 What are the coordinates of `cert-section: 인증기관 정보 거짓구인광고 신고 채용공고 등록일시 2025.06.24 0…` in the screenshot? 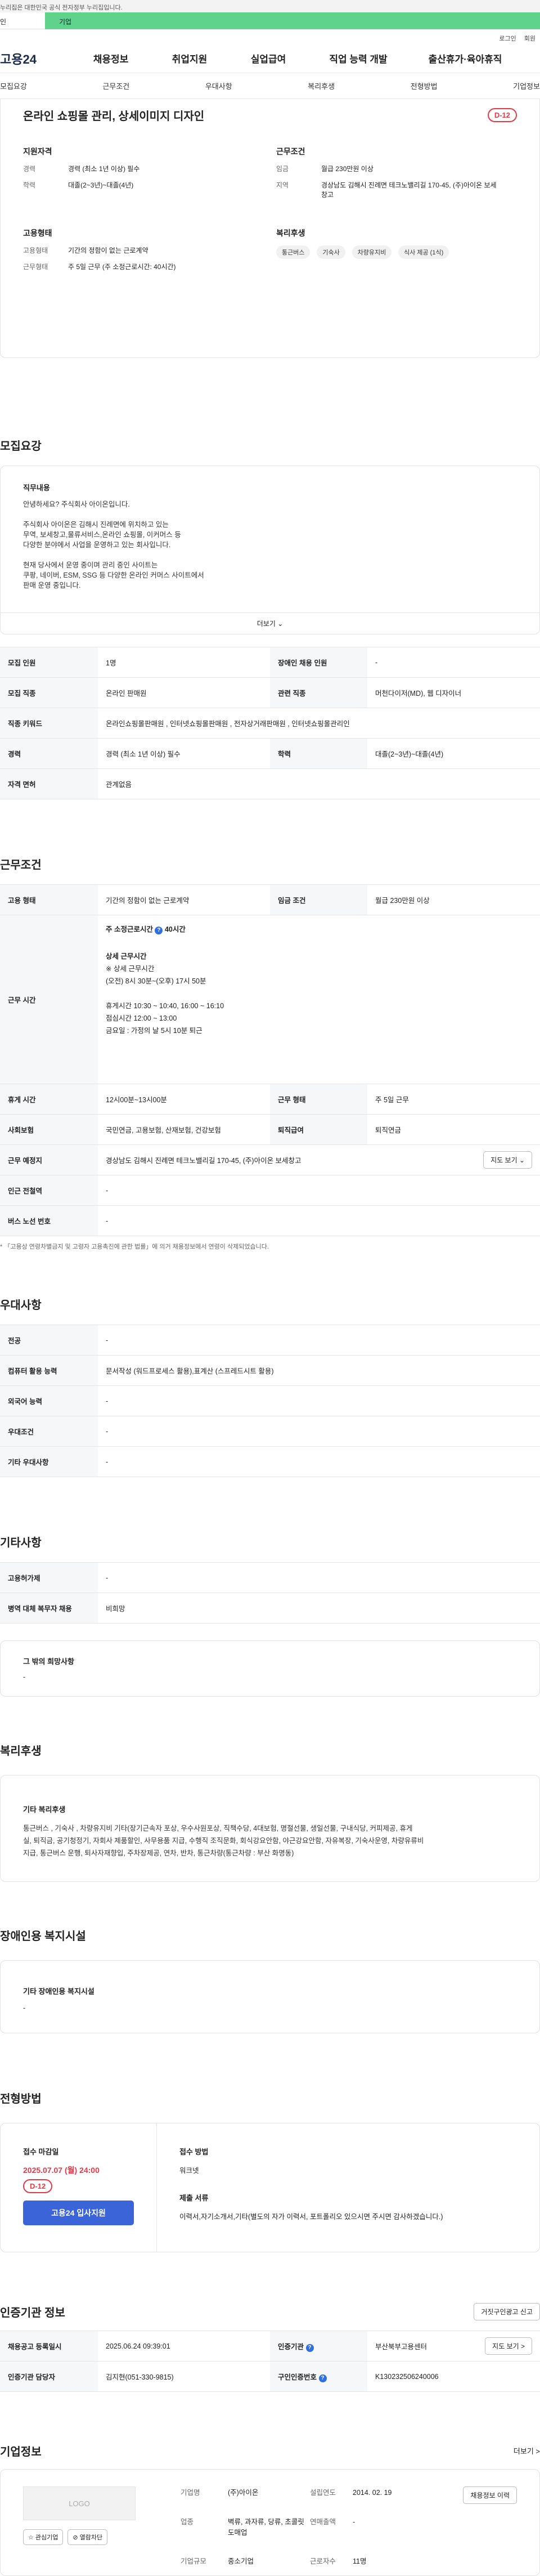 It's located at (270, 2347).